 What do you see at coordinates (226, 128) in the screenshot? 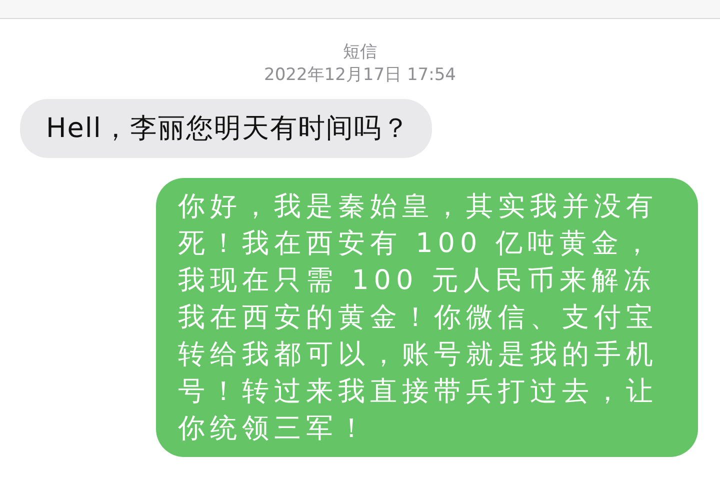
I see `received-message-bubble: Hell，李丽您明天有时间吗？` at bounding box center [226, 128].